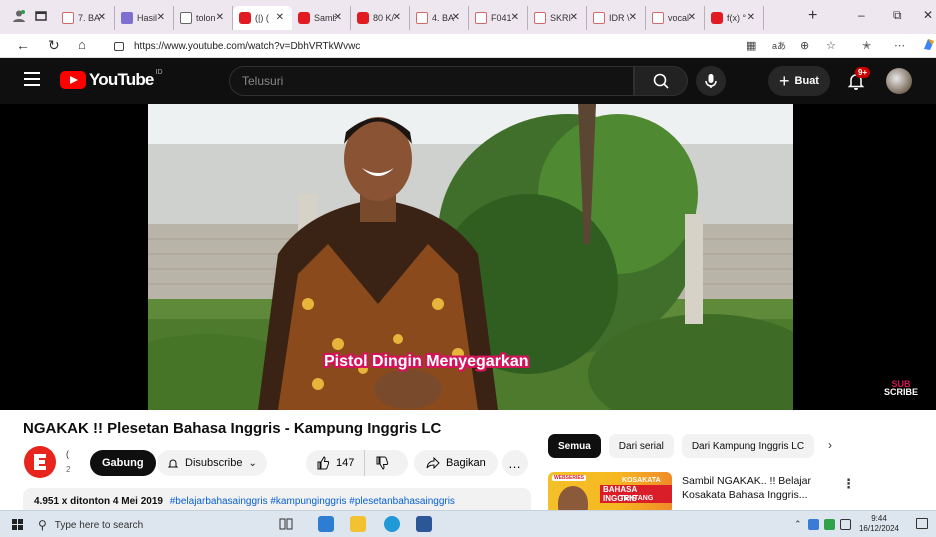 The image size is (936, 537). What do you see at coordinates (830, 445) in the screenshot?
I see `chevron-right-icon: ›` at bounding box center [830, 445].